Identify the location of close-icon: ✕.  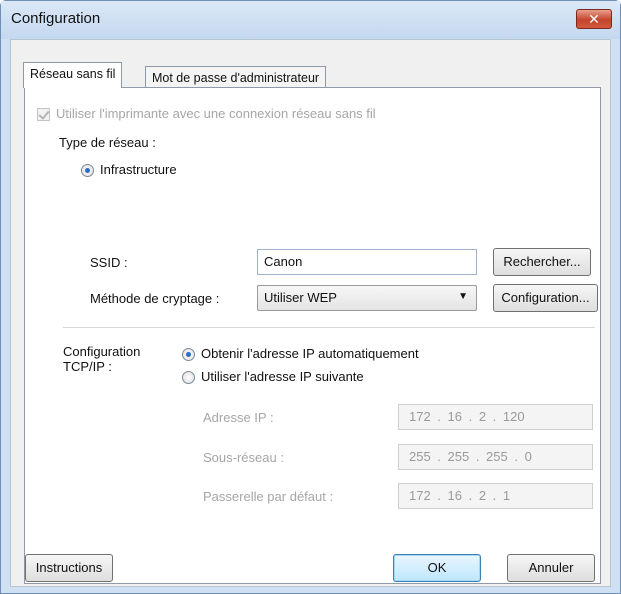
(594, 19).